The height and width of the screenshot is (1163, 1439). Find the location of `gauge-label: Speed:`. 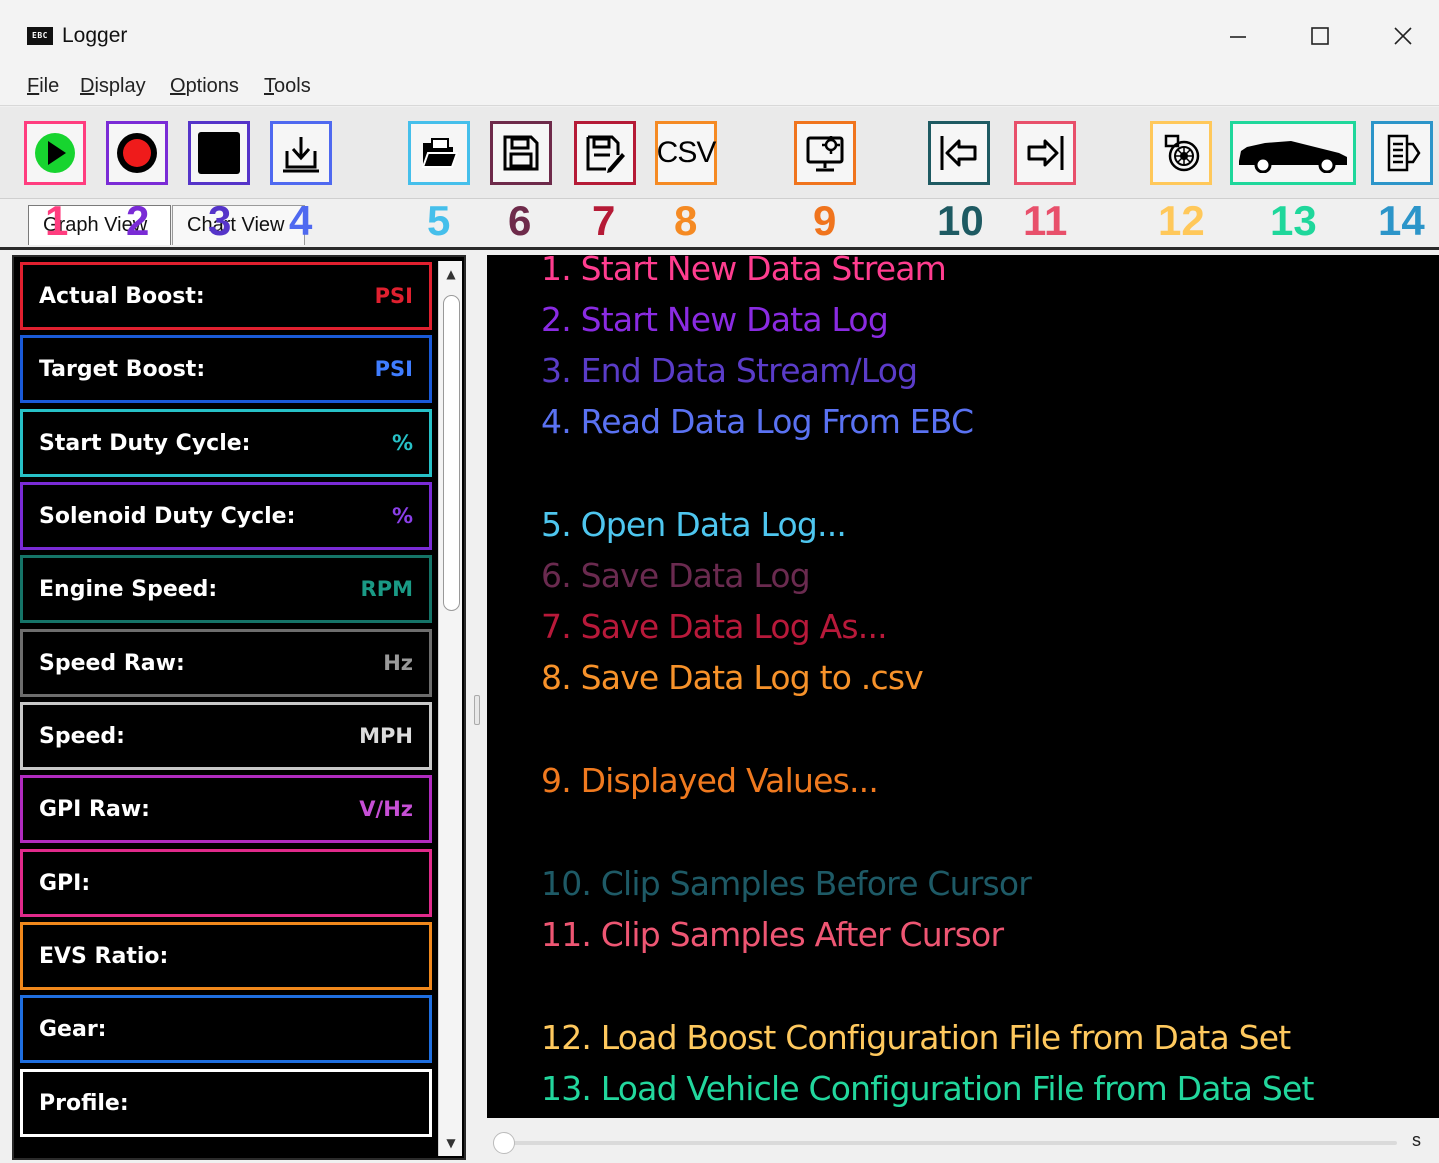

gauge-label: Speed: is located at coordinates (82, 736).